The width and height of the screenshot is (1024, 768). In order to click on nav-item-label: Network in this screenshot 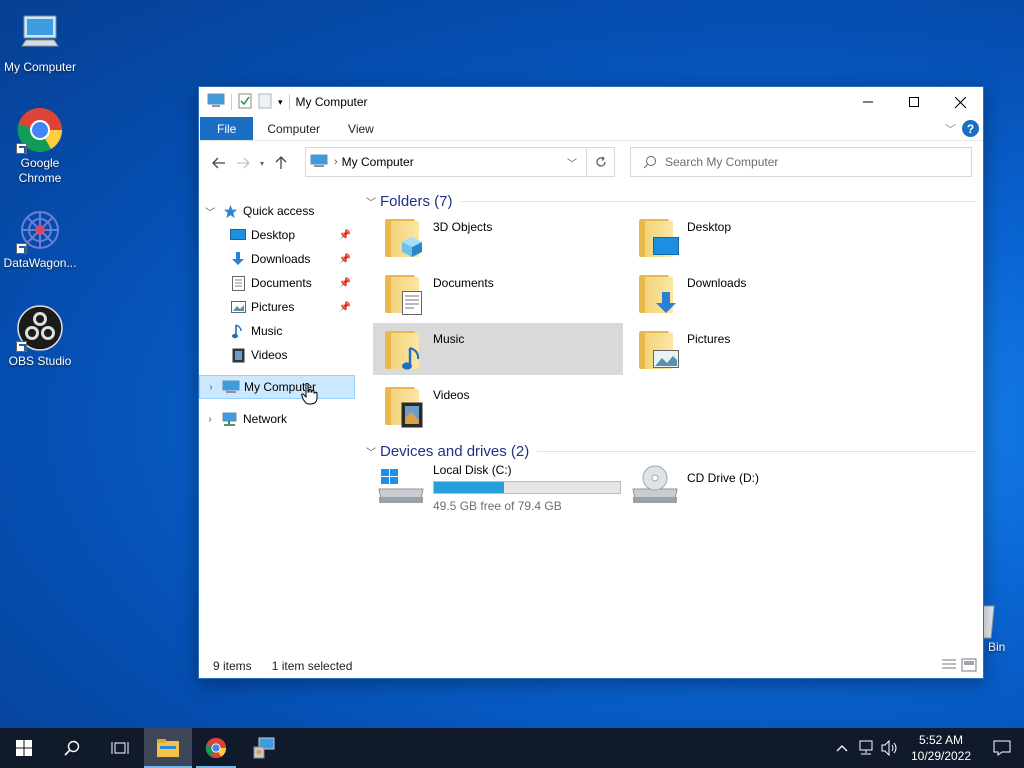, I will do `click(265, 419)`.